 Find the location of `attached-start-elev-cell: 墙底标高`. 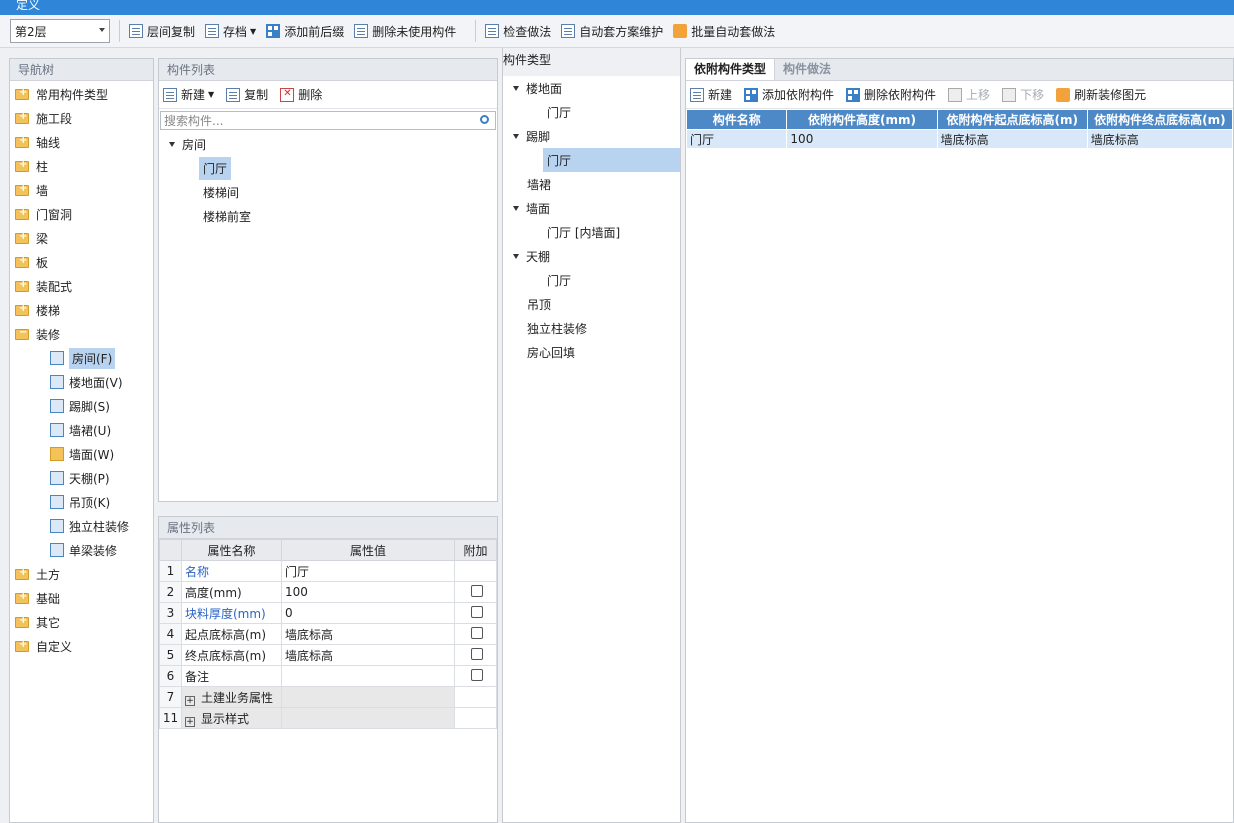

attached-start-elev-cell: 墙底标高 is located at coordinates (1012, 139).